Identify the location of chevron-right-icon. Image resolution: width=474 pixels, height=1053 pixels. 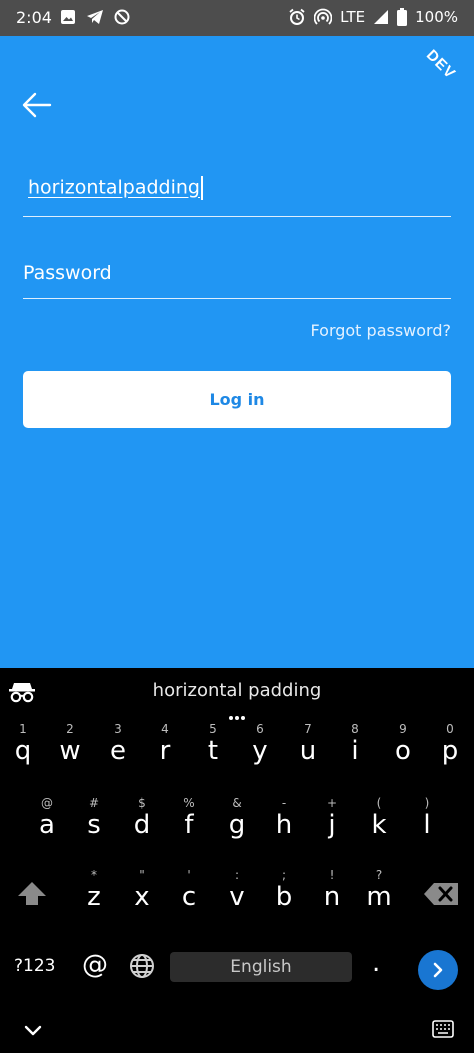
(438, 970).